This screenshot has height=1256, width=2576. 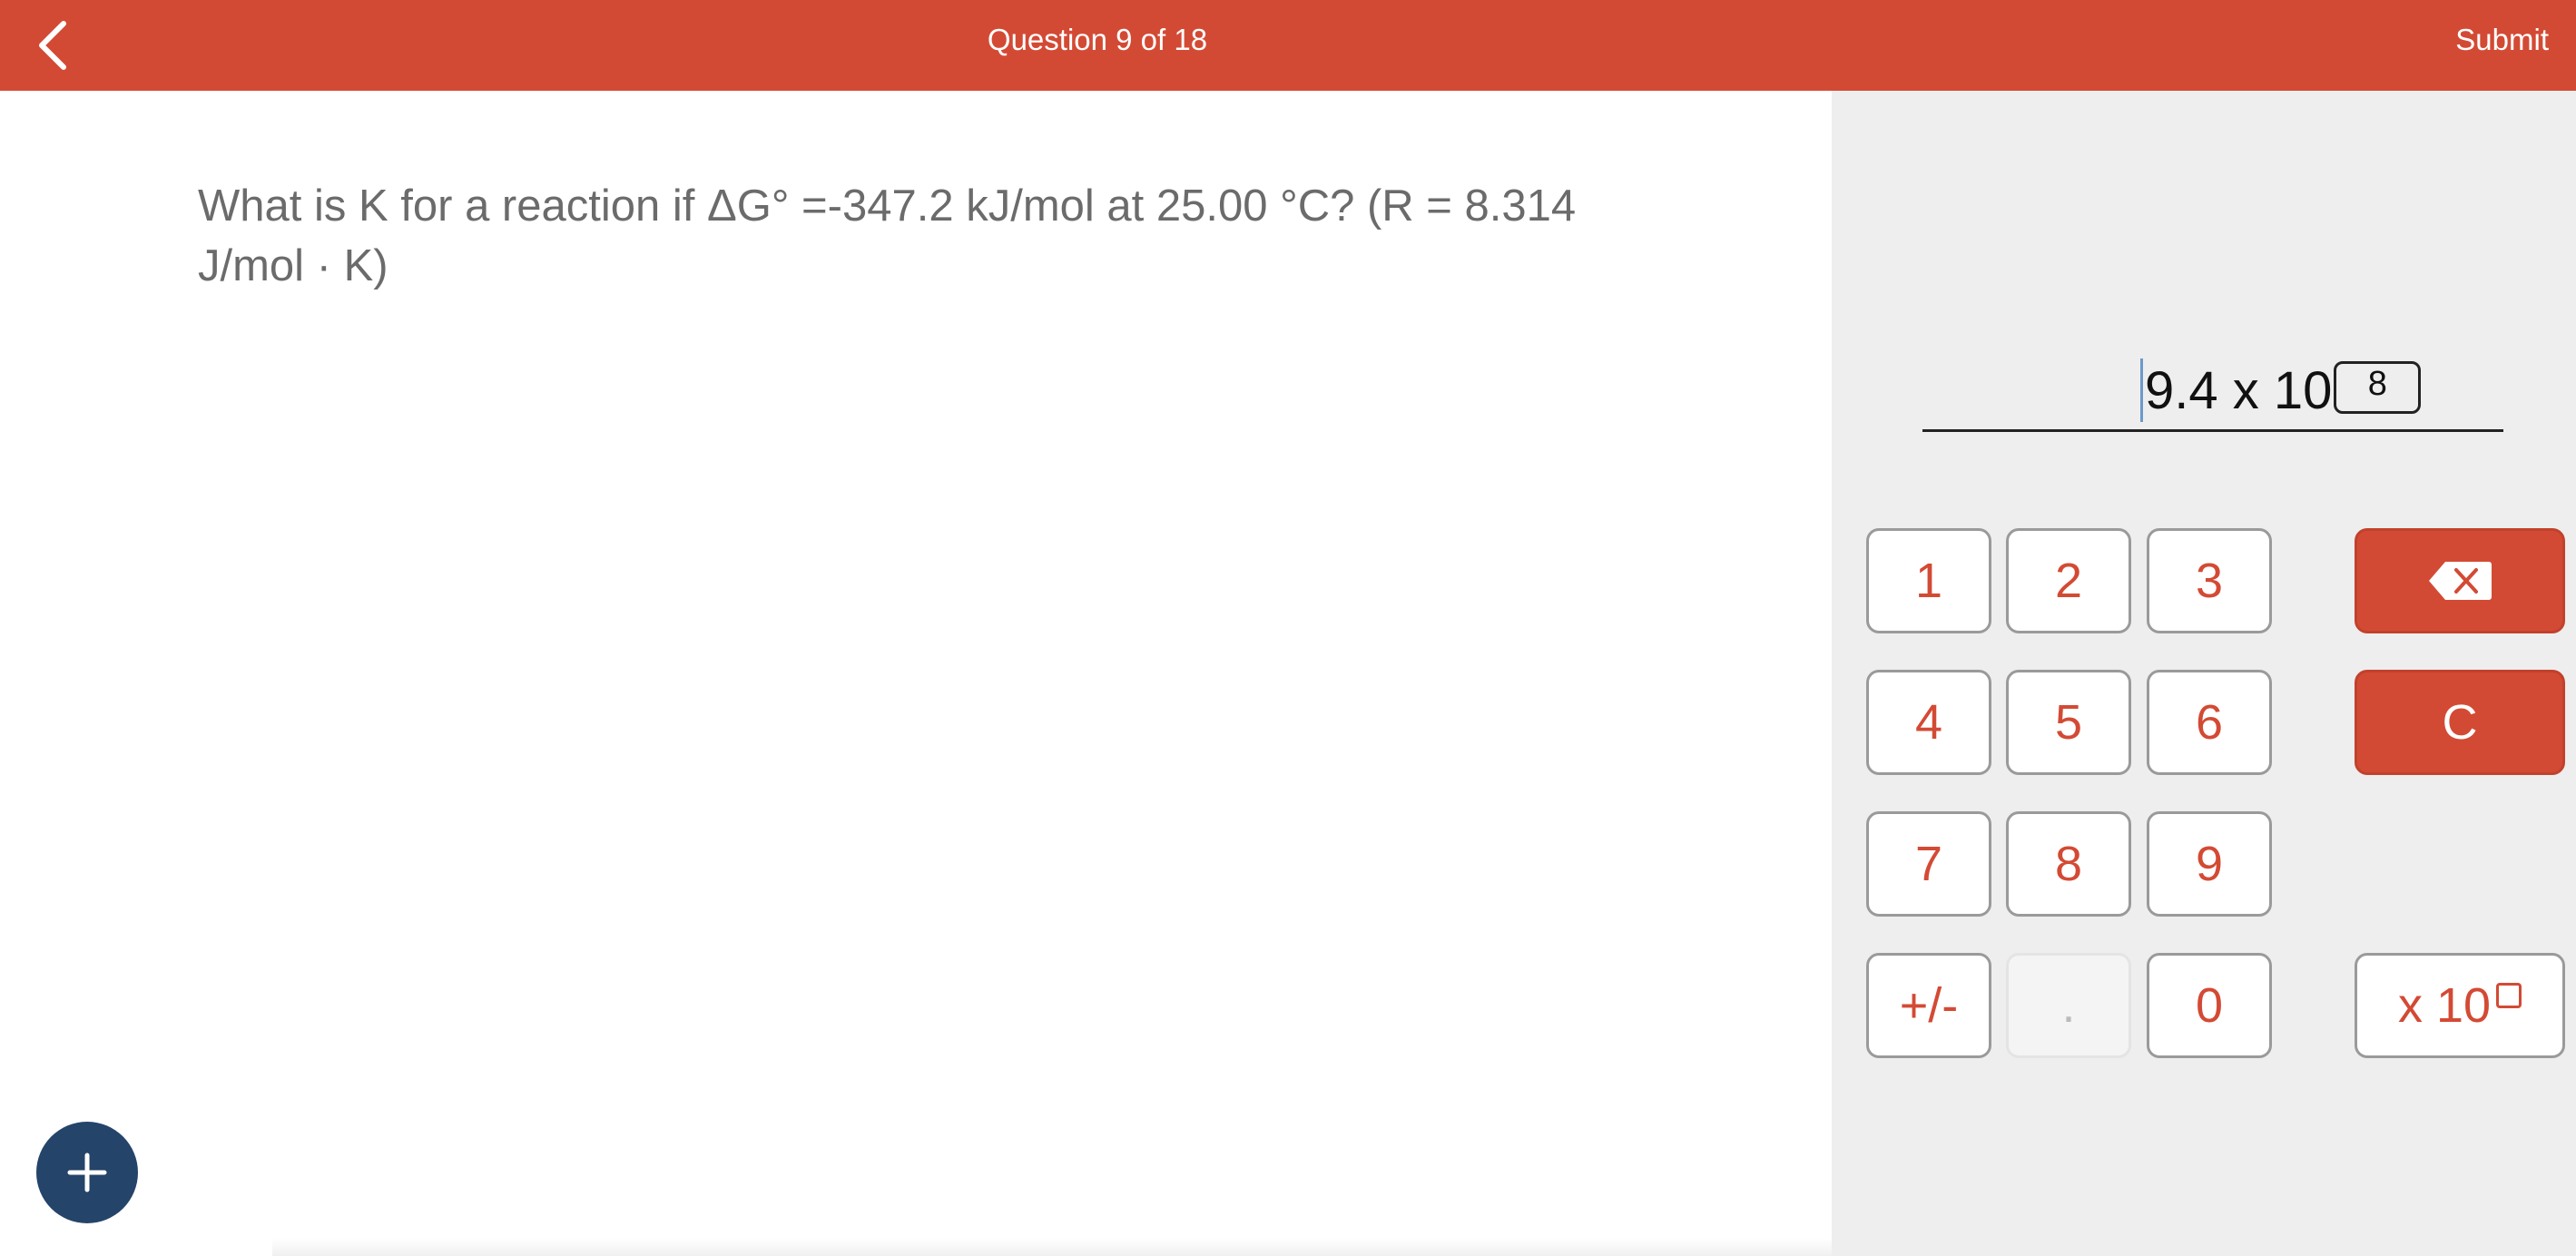 What do you see at coordinates (2068, 864) in the screenshot?
I see `key-8: 8` at bounding box center [2068, 864].